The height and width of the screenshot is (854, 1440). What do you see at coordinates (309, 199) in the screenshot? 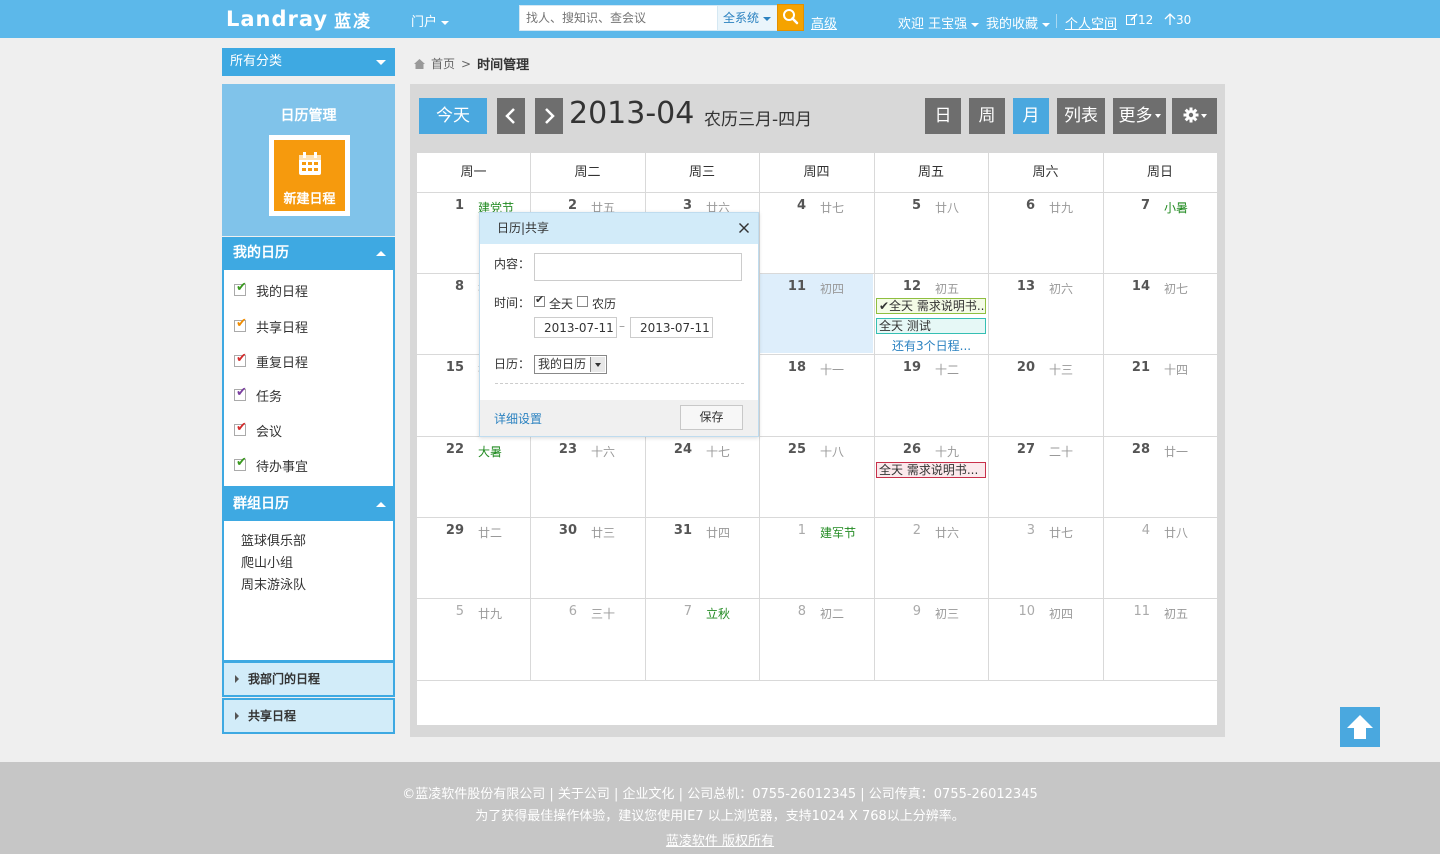
I see `new-event-label: 新建日程` at bounding box center [309, 199].